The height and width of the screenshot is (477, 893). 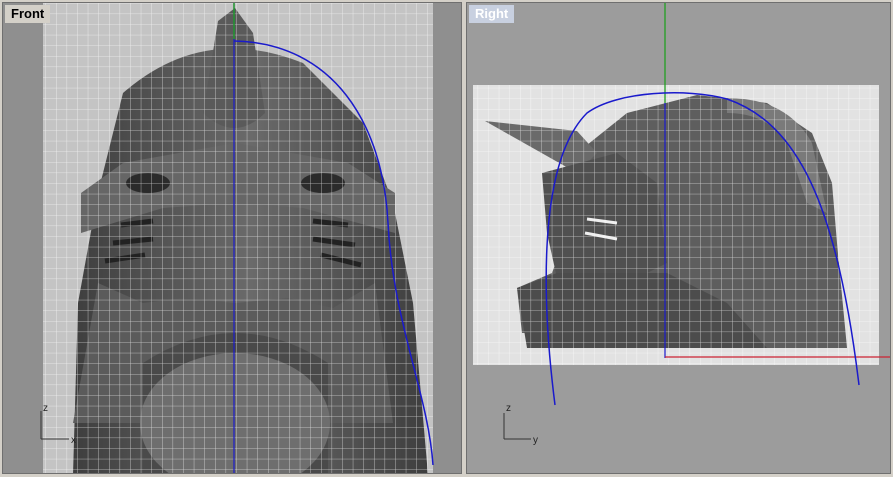 I want to click on right-axis-z-label: z, so click(x=508, y=408).